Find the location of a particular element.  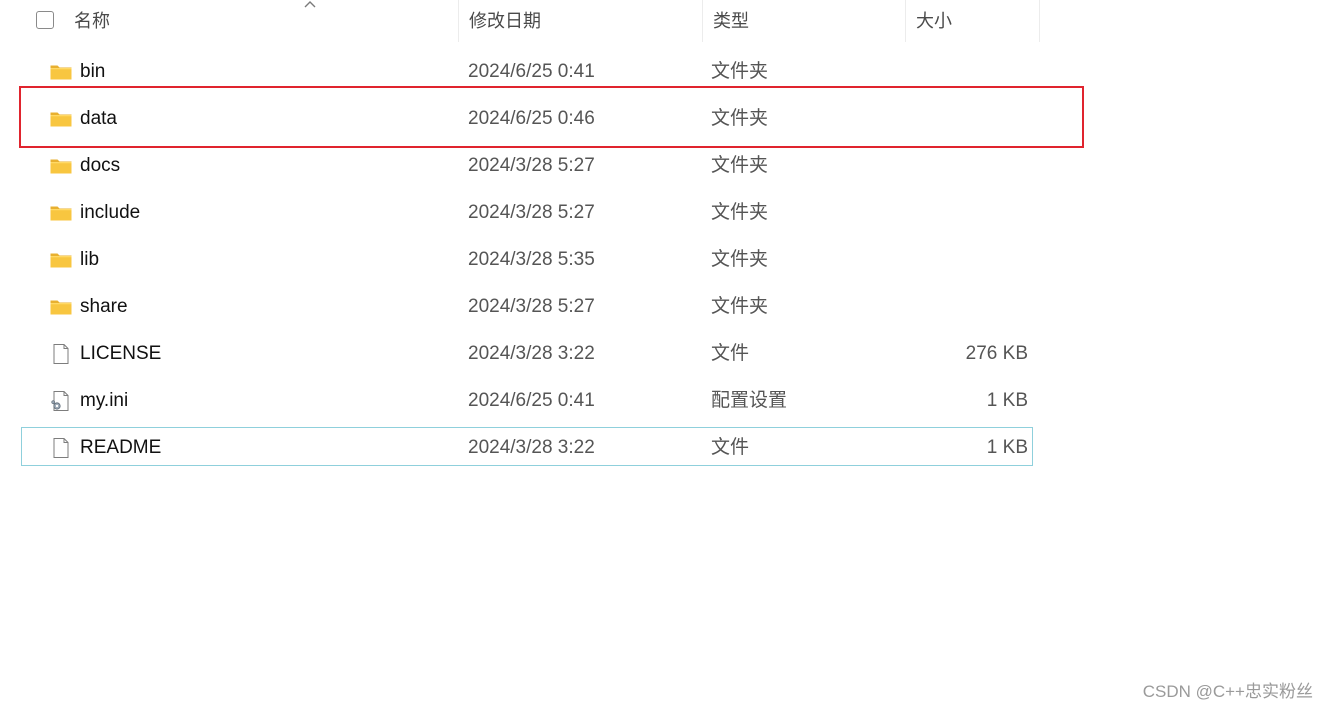

watermark: CSDN @C++忠实粉丝 is located at coordinates (1227, 691).